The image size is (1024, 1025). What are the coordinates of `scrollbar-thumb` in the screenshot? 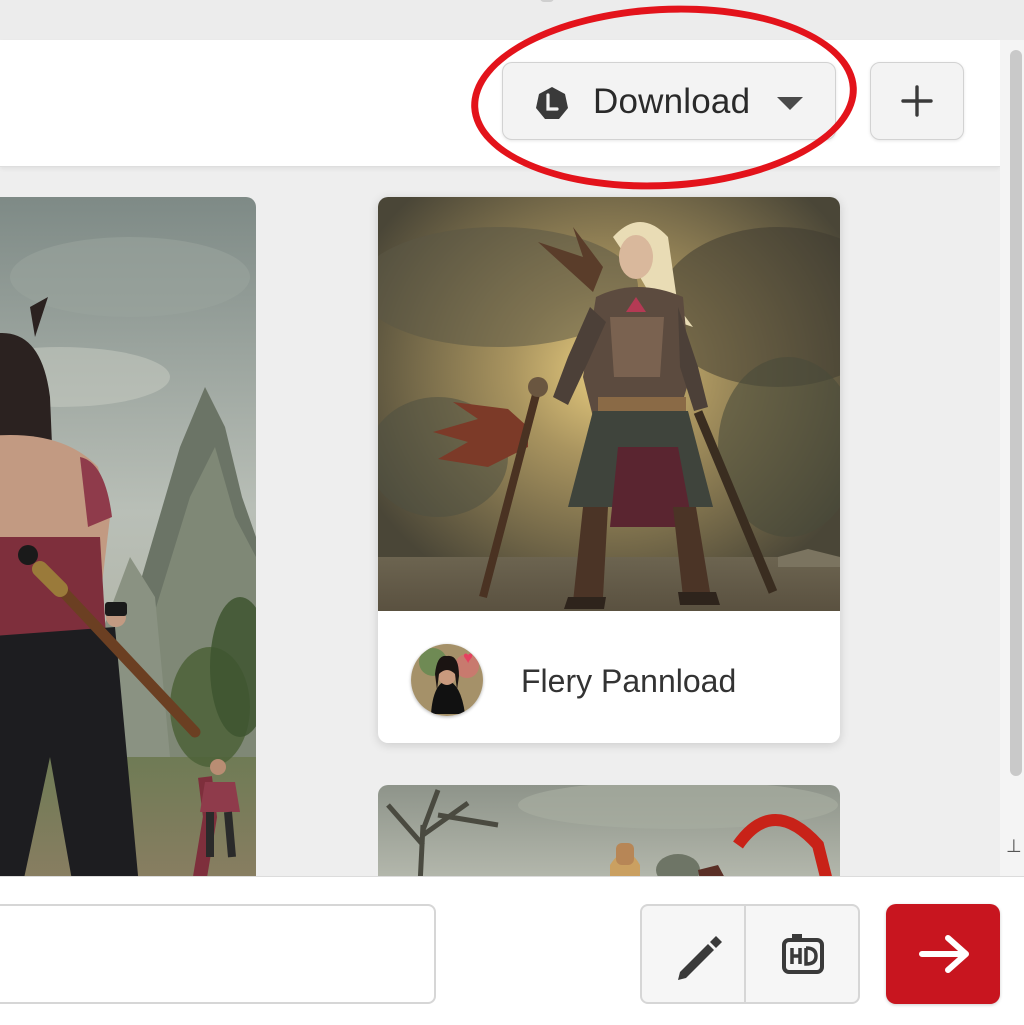 It's located at (1016, 413).